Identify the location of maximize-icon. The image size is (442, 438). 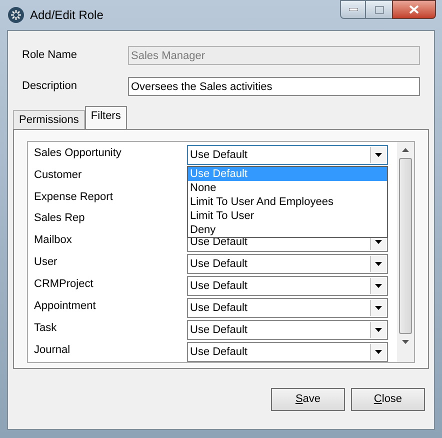
(379, 10).